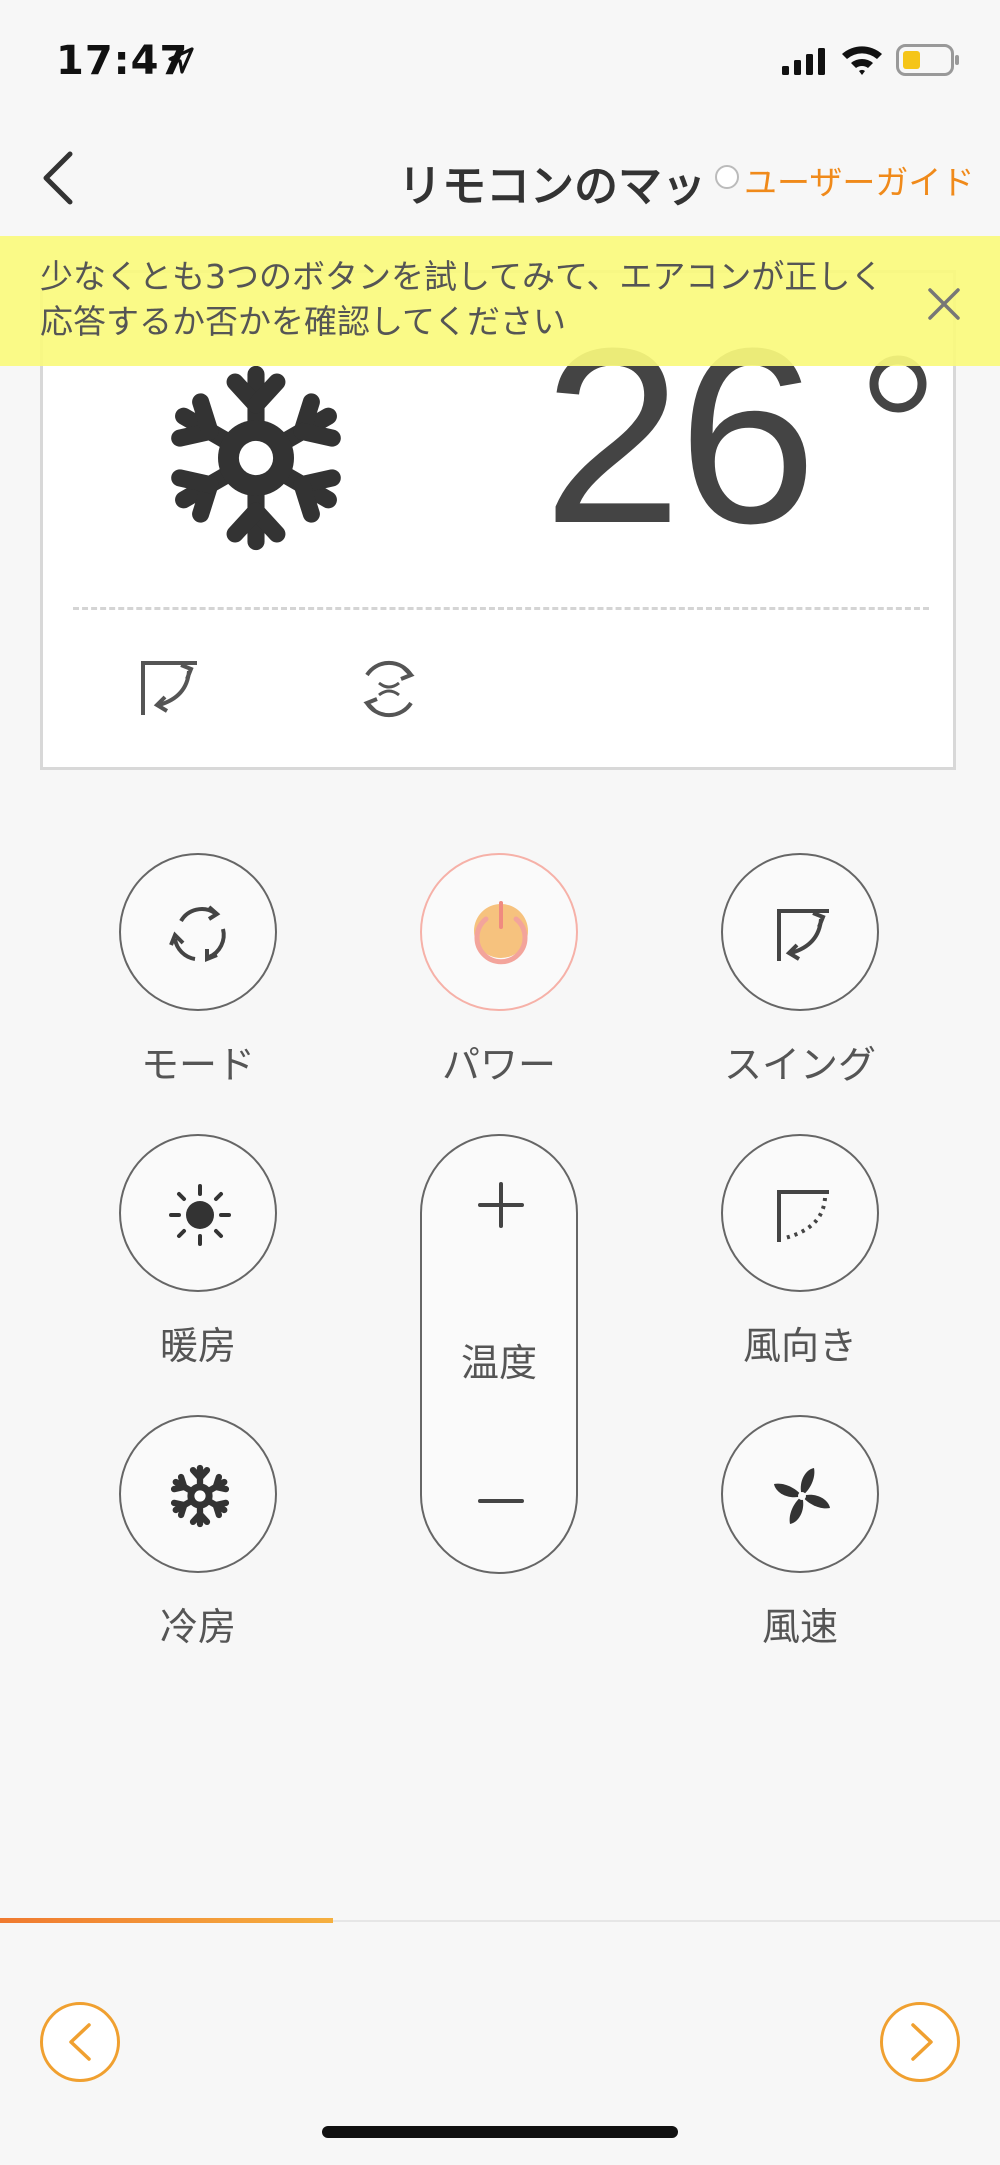 The width and height of the screenshot is (1000, 2165). I want to click on heat-button, so click(198, 1213).